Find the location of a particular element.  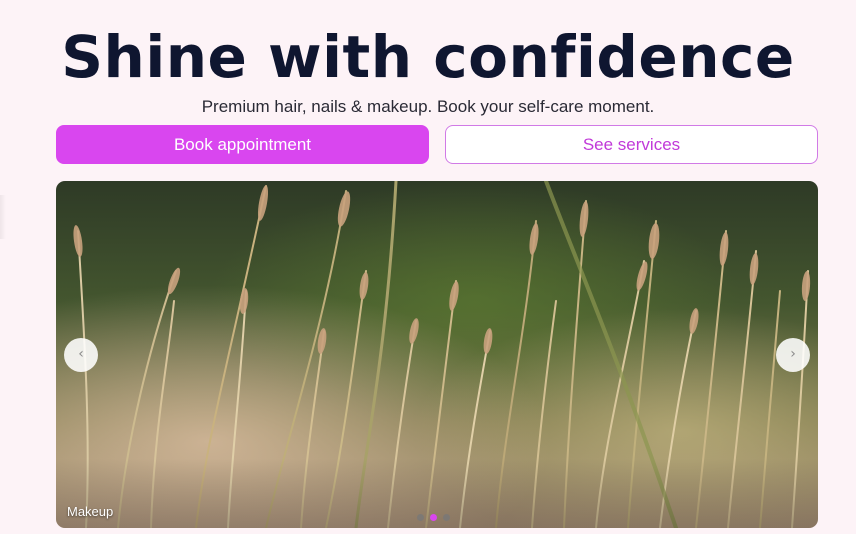

slide-caption: Makeup is located at coordinates (90, 511).